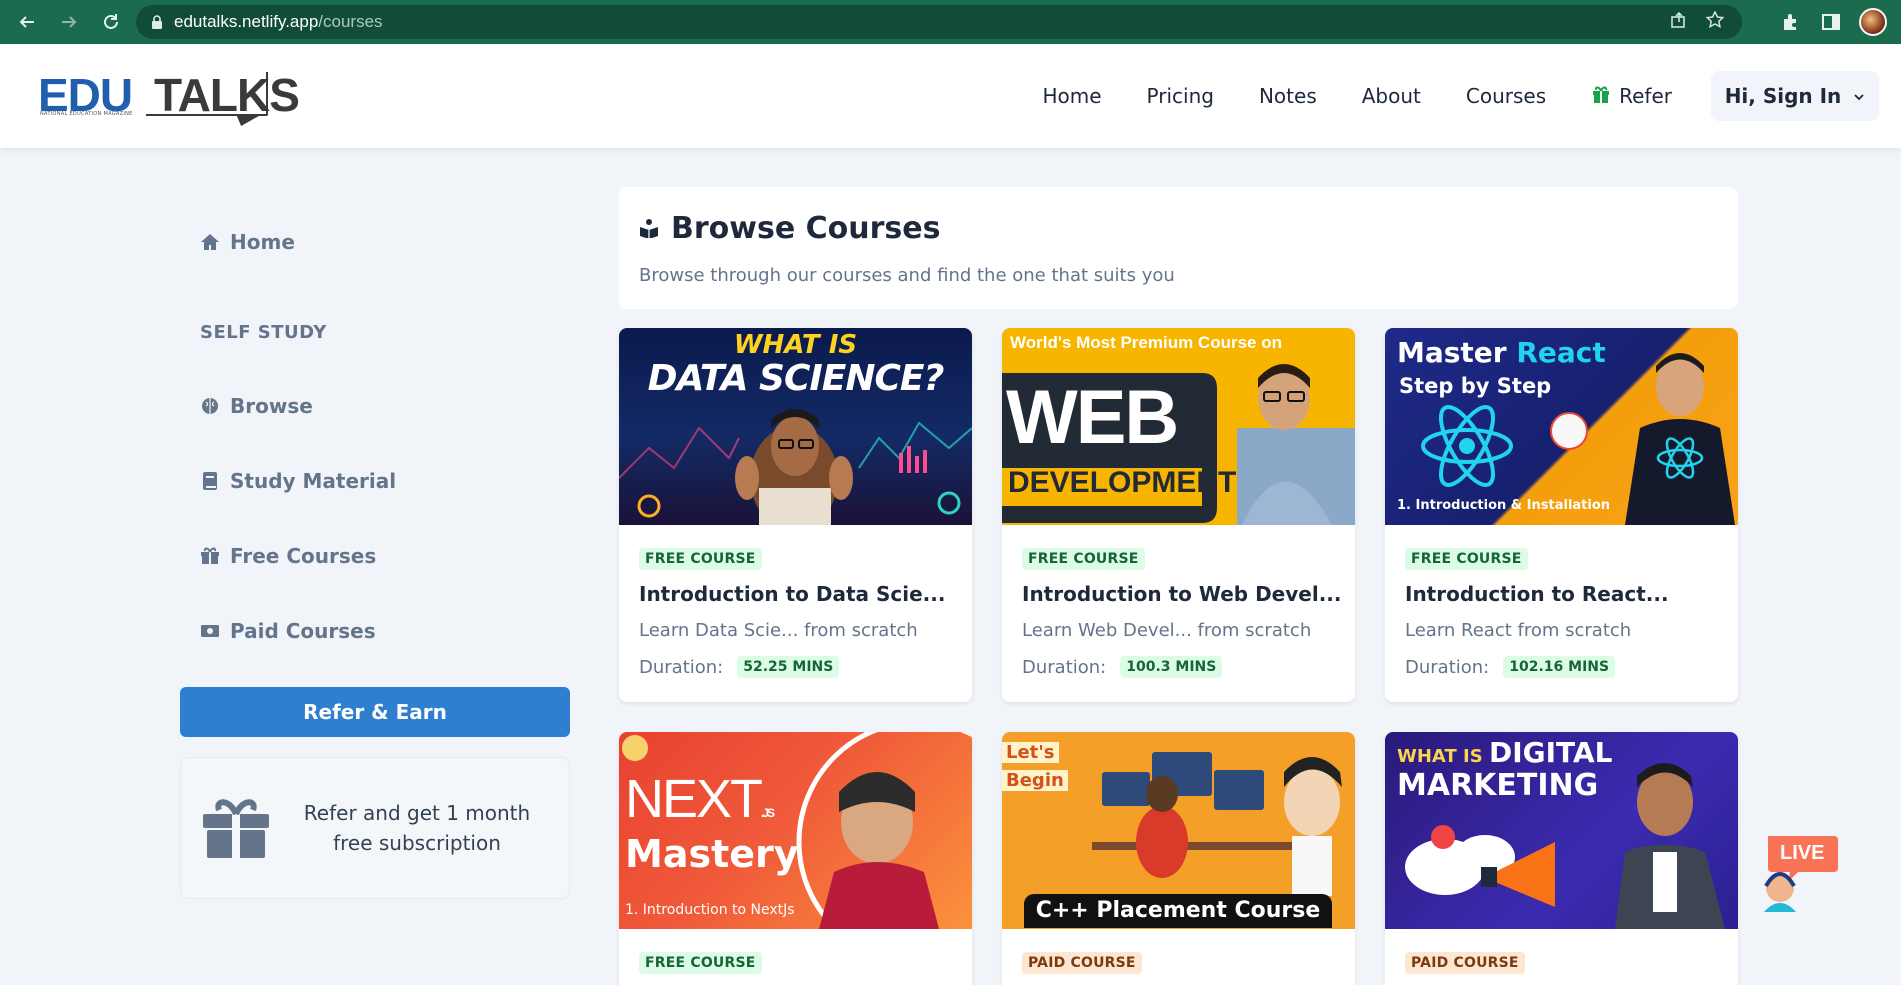  What do you see at coordinates (27, 22) in the screenshot?
I see `back-icon` at bounding box center [27, 22].